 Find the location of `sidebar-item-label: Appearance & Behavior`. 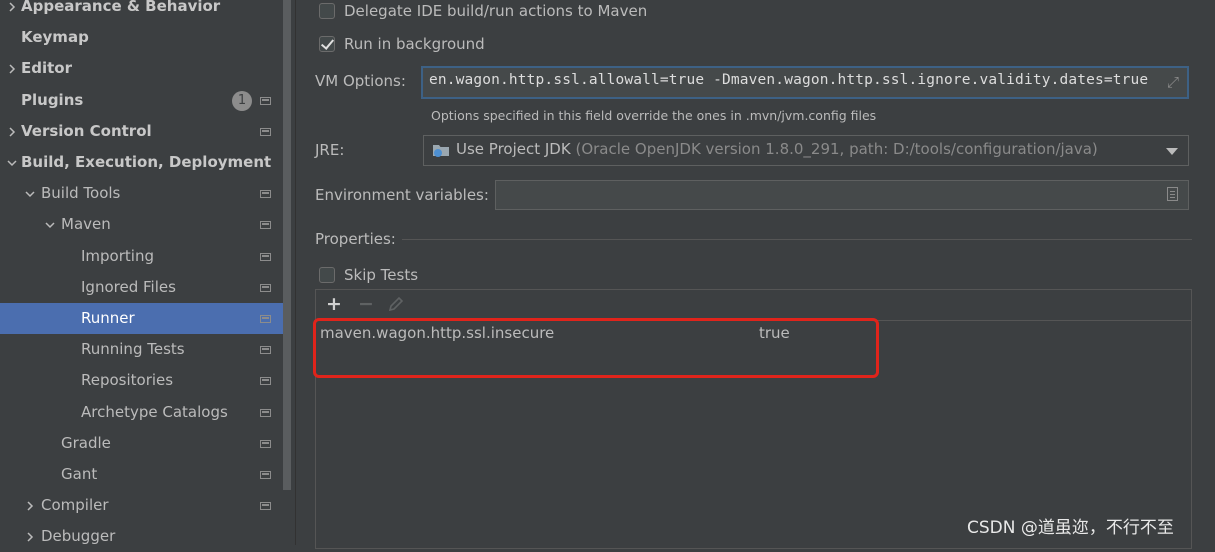

sidebar-item-label: Appearance & Behavior is located at coordinates (121, 7).